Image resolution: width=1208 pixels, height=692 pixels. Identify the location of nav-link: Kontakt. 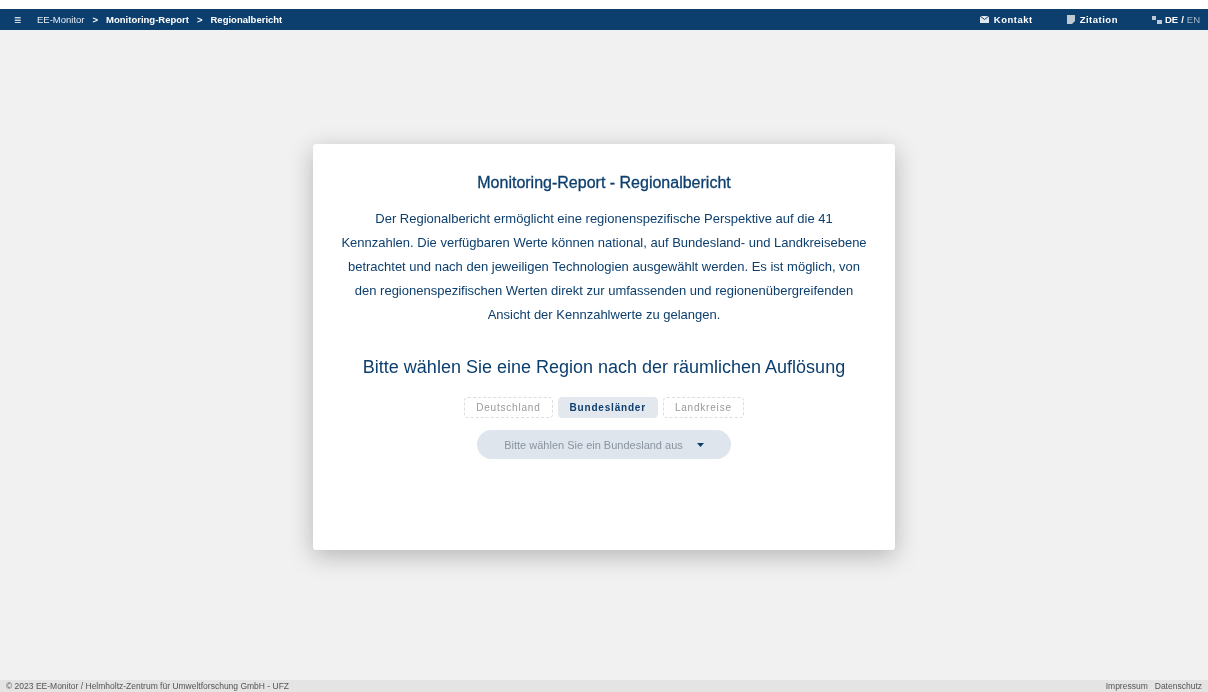
(1013, 19).